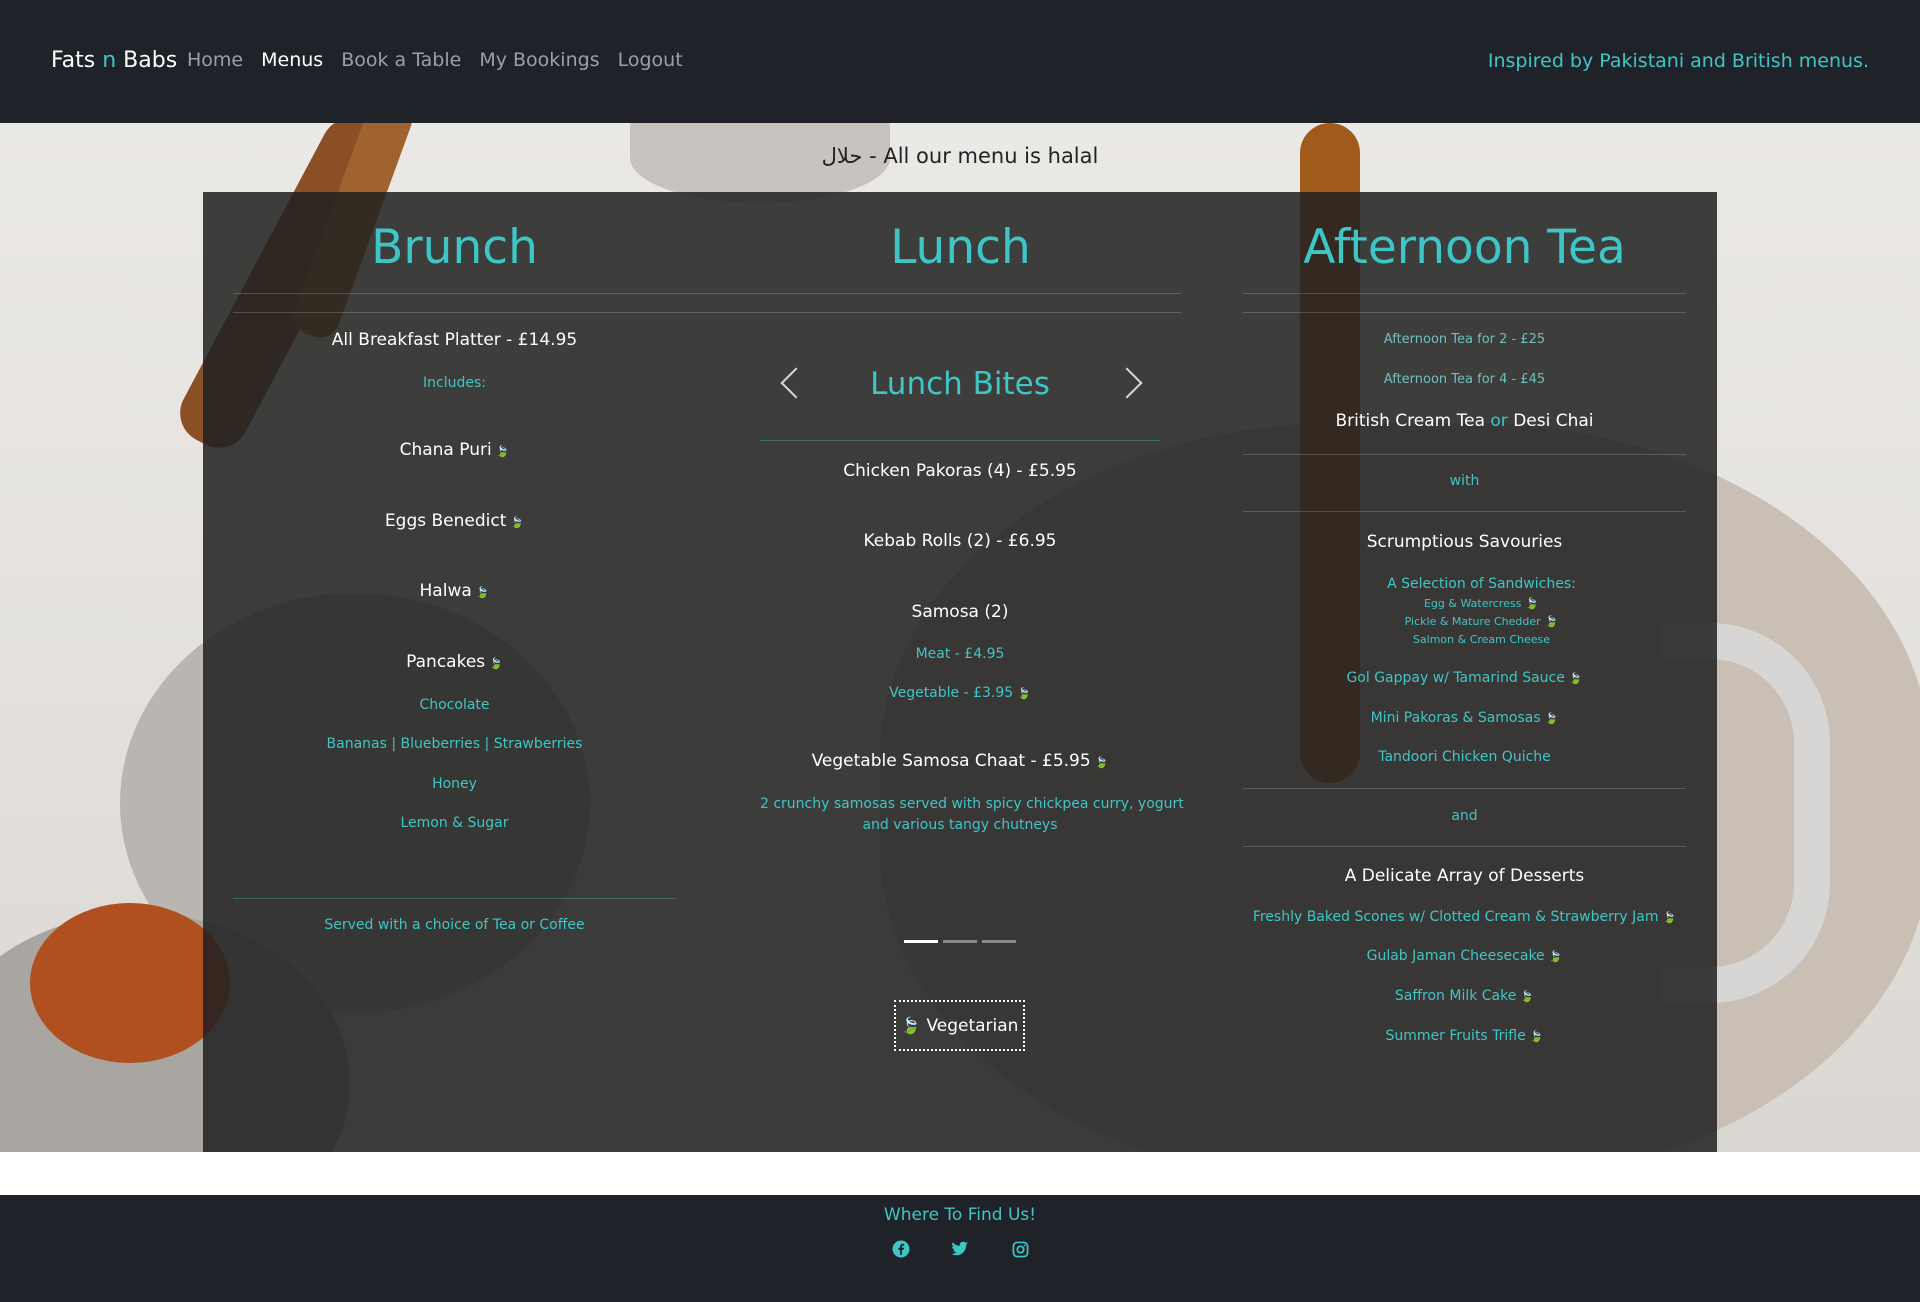 The width and height of the screenshot is (1920, 1302). I want to click on brand-text-accent: n, so click(109, 60).